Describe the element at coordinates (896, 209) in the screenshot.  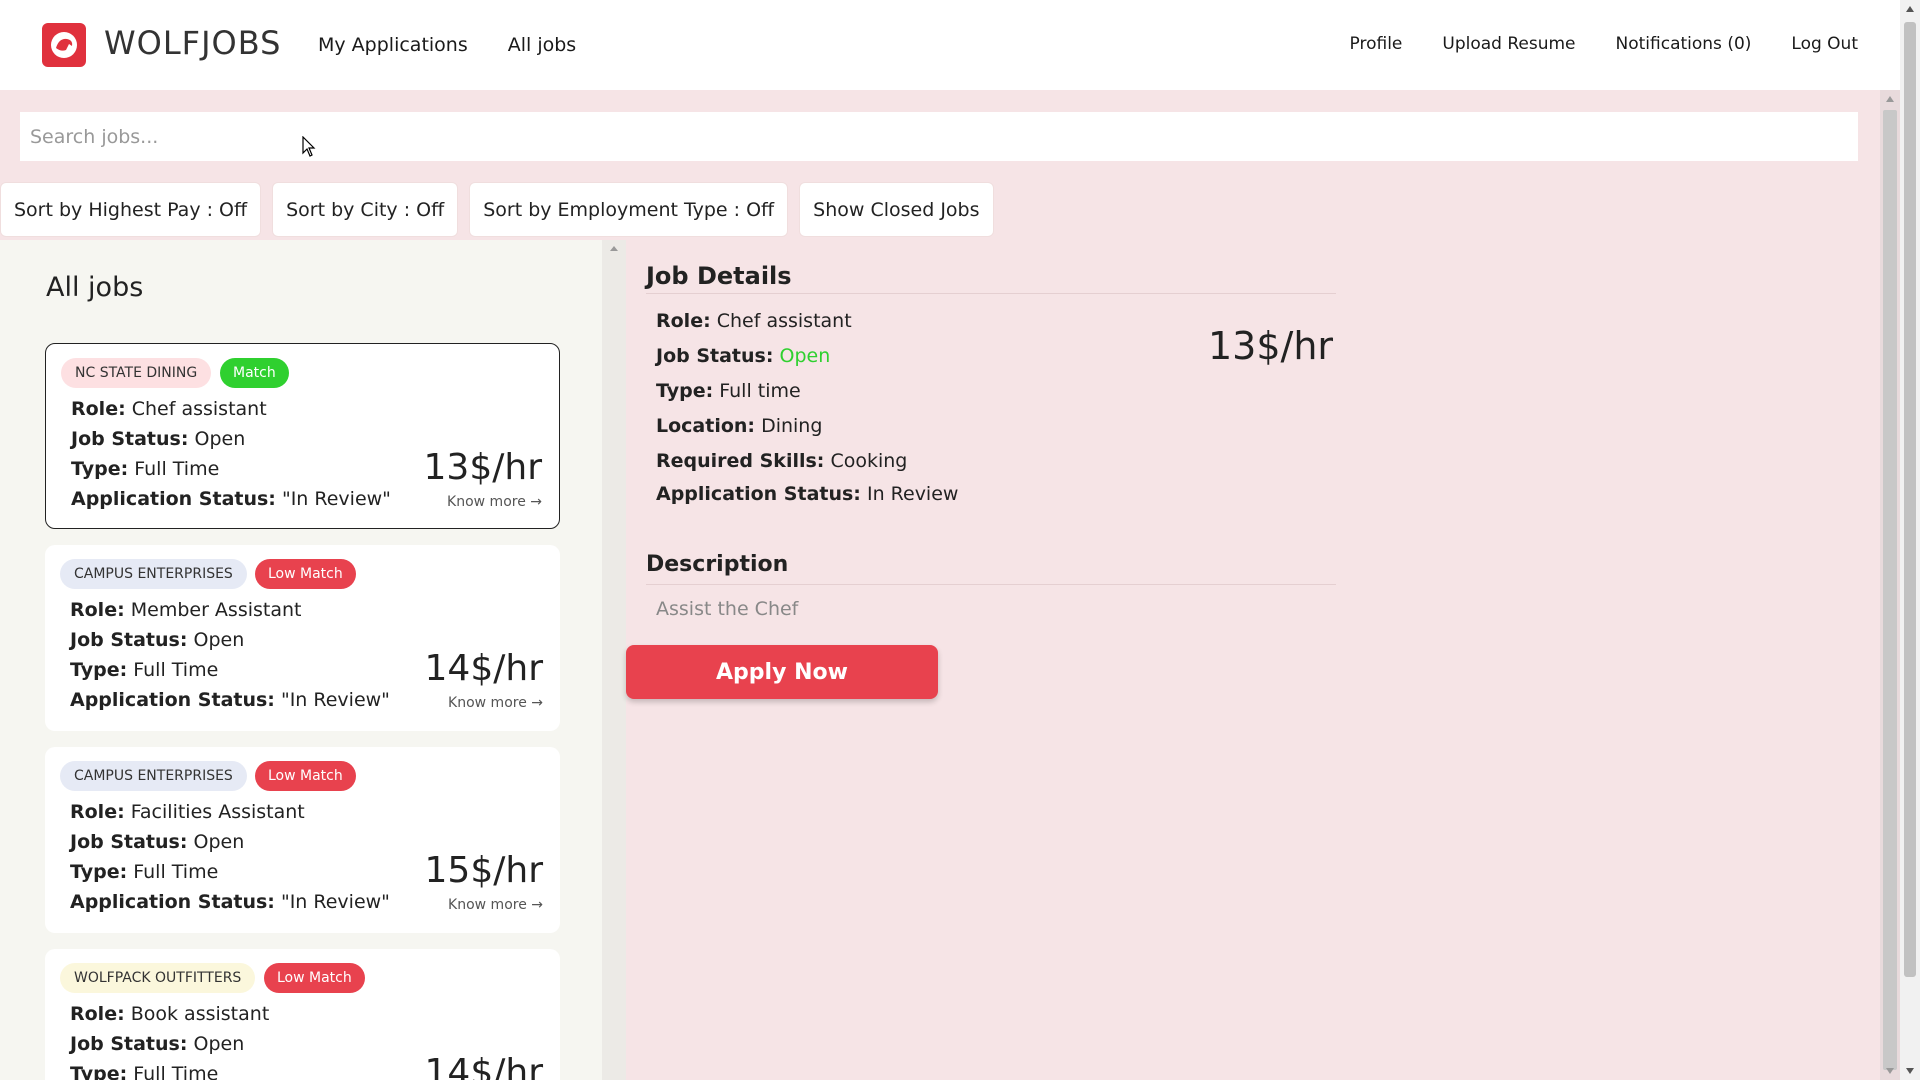
I see `show-closed-jobs-button: Show Closed Jobs` at that location.